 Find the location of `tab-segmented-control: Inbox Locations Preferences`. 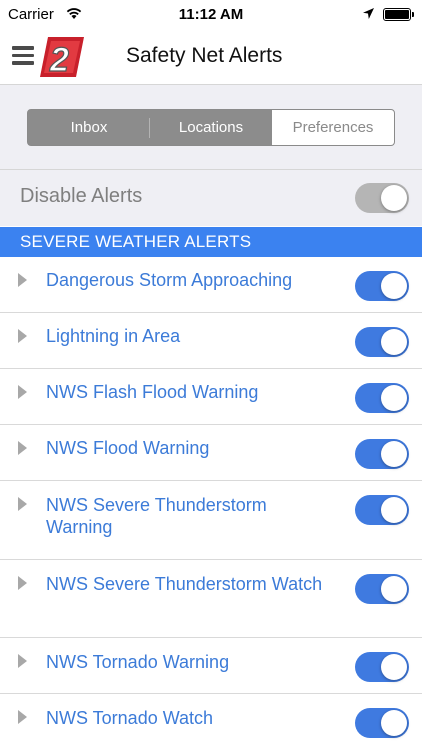

tab-segmented-control: Inbox Locations Preferences is located at coordinates (211, 127).